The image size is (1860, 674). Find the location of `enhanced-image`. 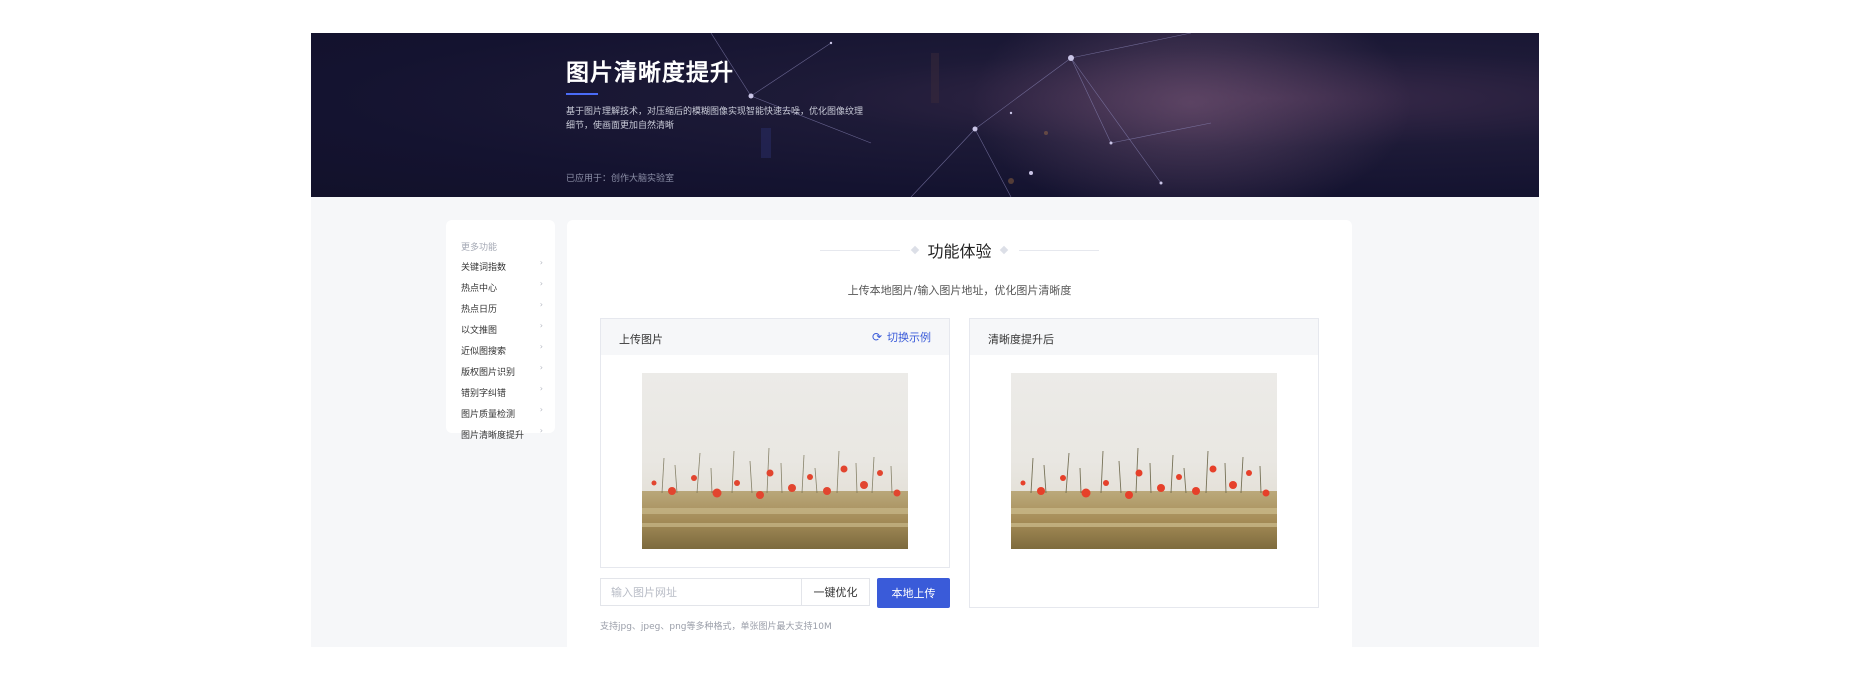

enhanced-image is located at coordinates (1144, 461).